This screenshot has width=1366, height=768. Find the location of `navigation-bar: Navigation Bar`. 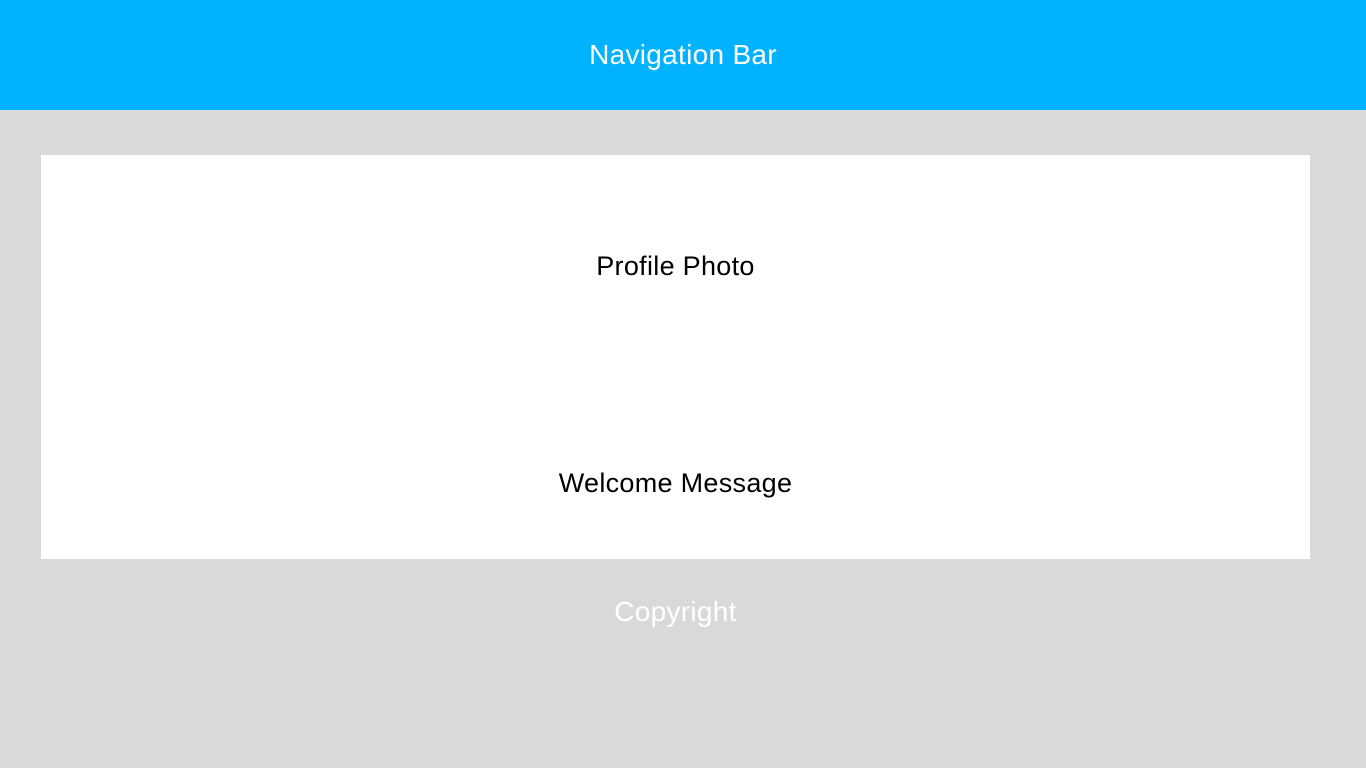

navigation-bar: Navigation Bar is located at coordinates (683, 55).